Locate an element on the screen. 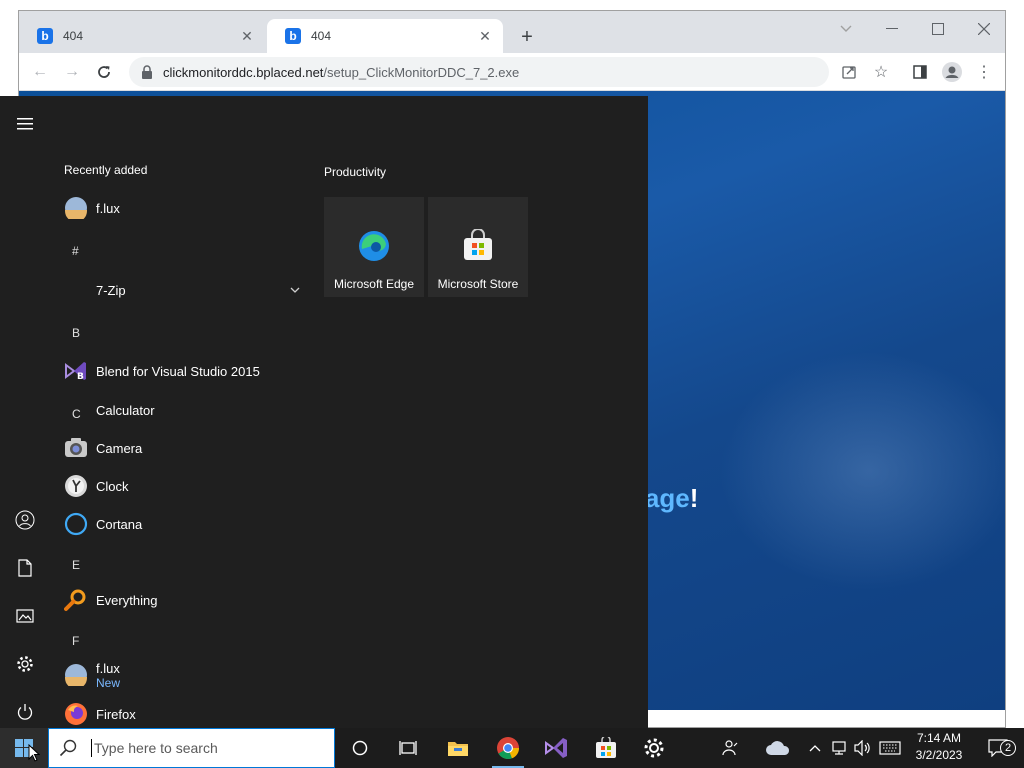 The height and width of the screenshot is (768, 1024). touch-keyboard-button is located at coordinates (890, 748).